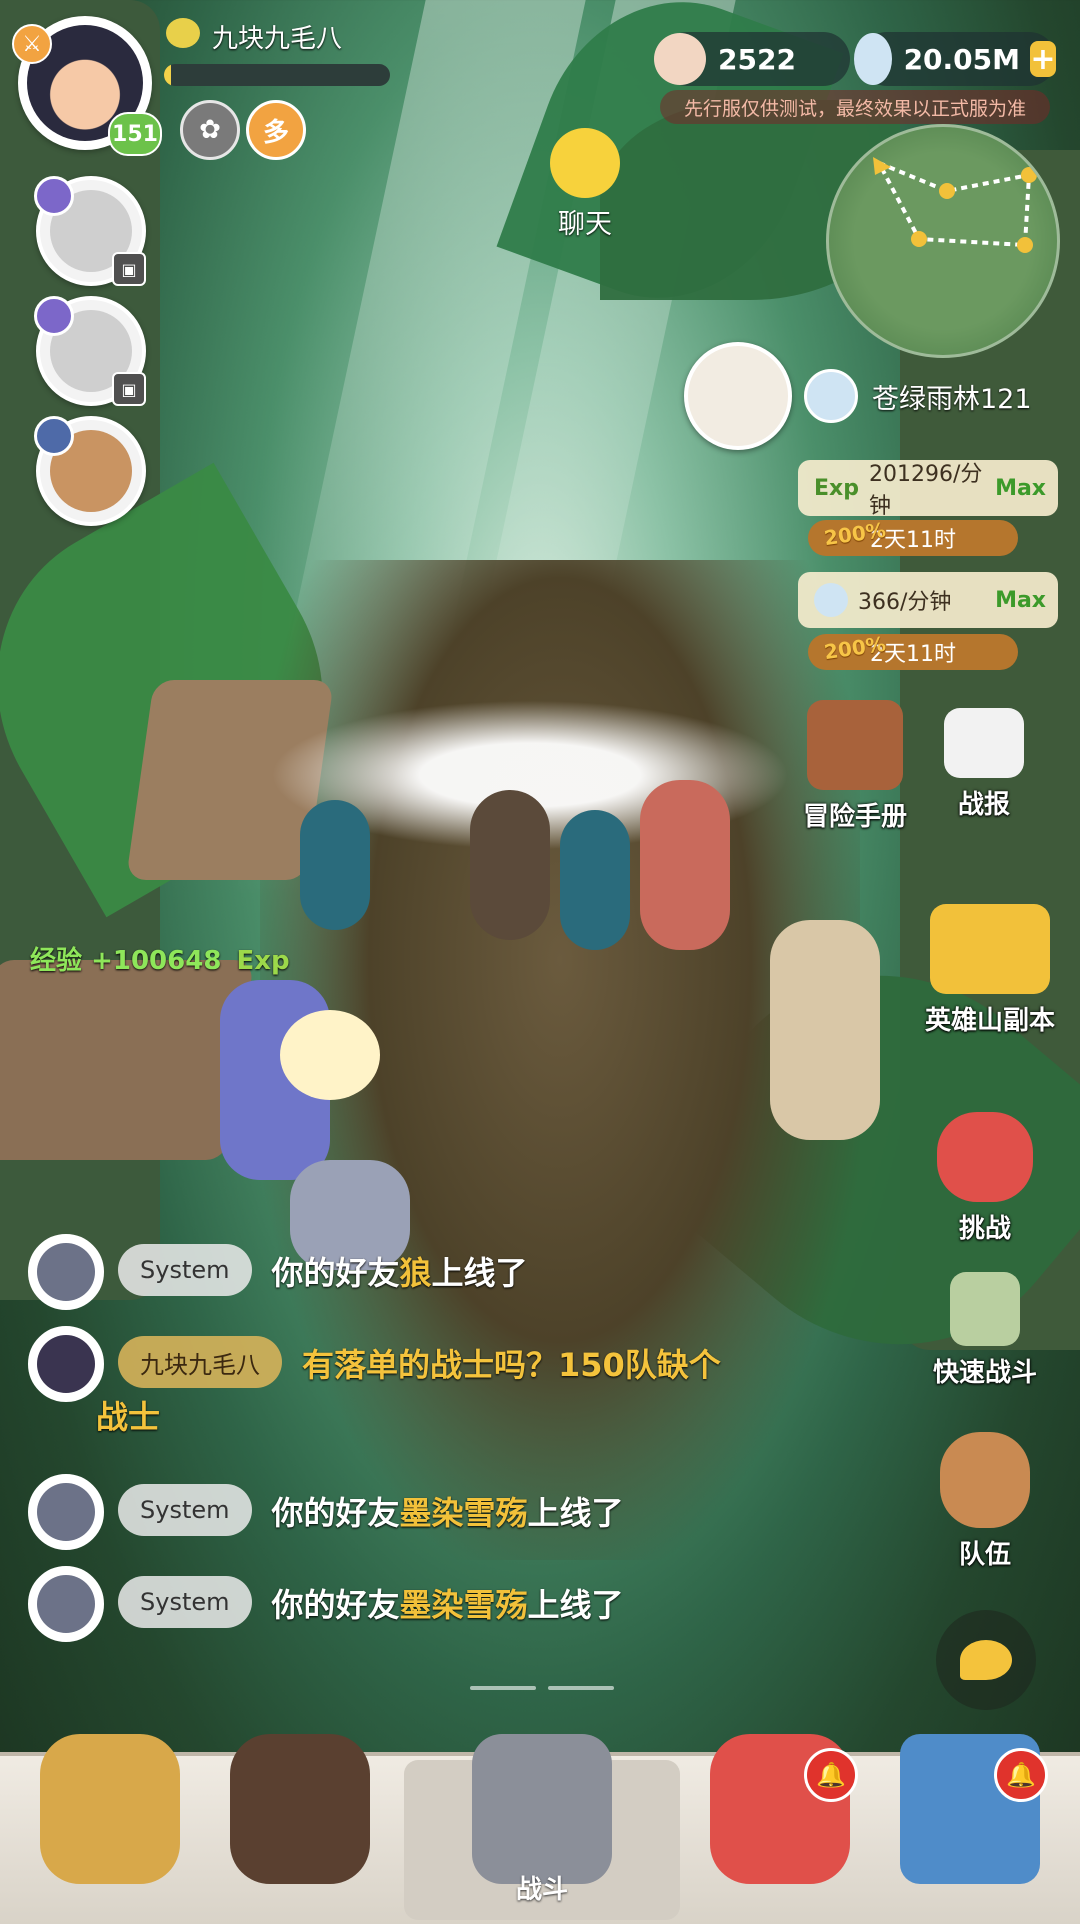 The image size is (1080, 1924). I want to click on minimap-route, so click(955, 205).